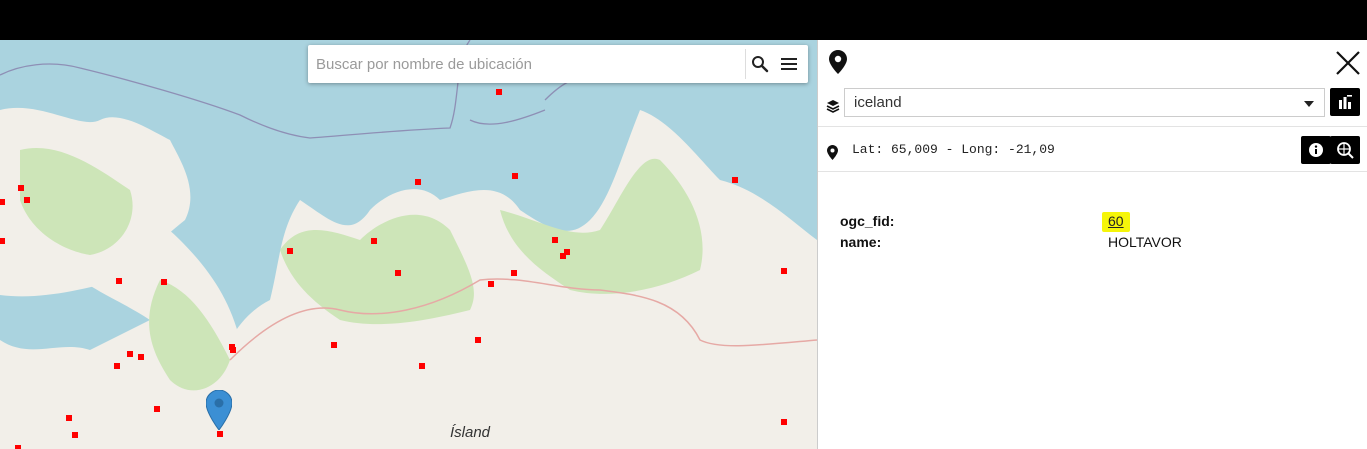 This screenshot has height=449, width=1367. I want to click on zoom-to-button, so click(1345, 150).